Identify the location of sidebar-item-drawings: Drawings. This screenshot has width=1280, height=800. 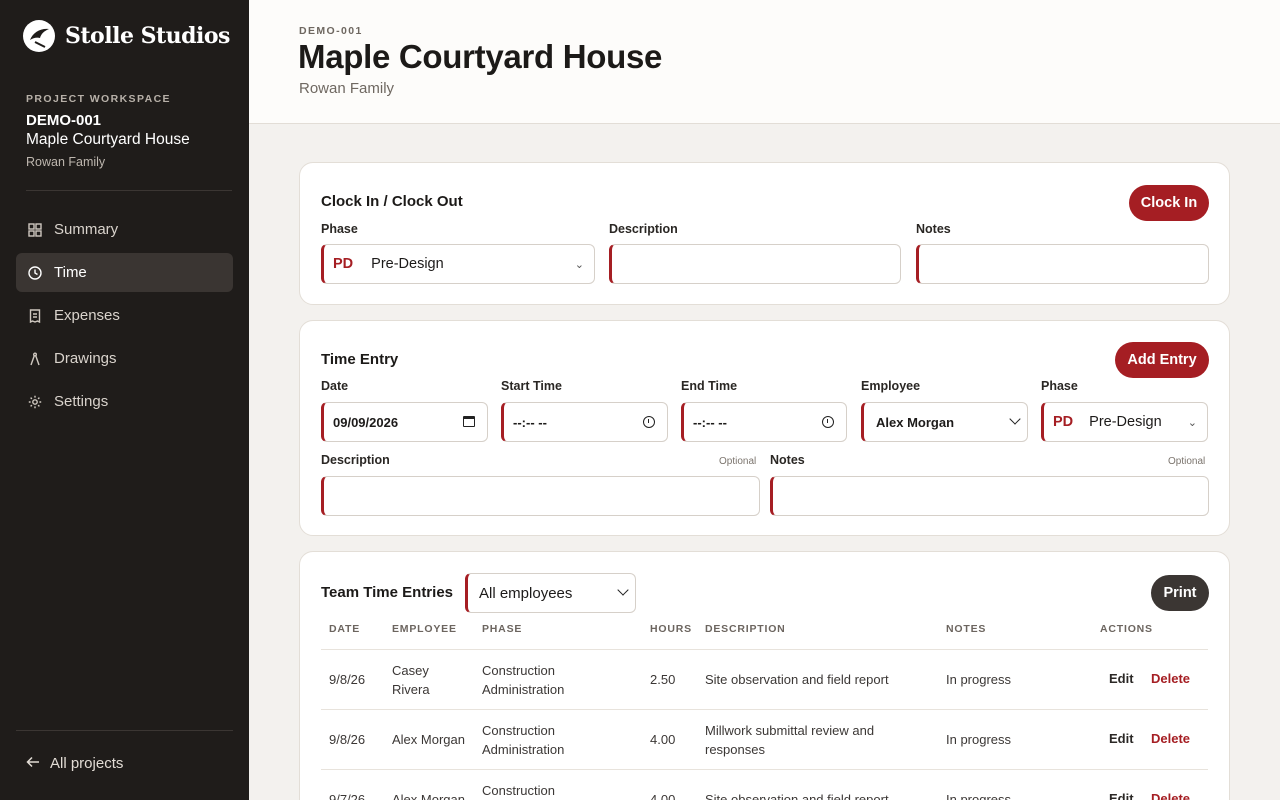
(124, 358).